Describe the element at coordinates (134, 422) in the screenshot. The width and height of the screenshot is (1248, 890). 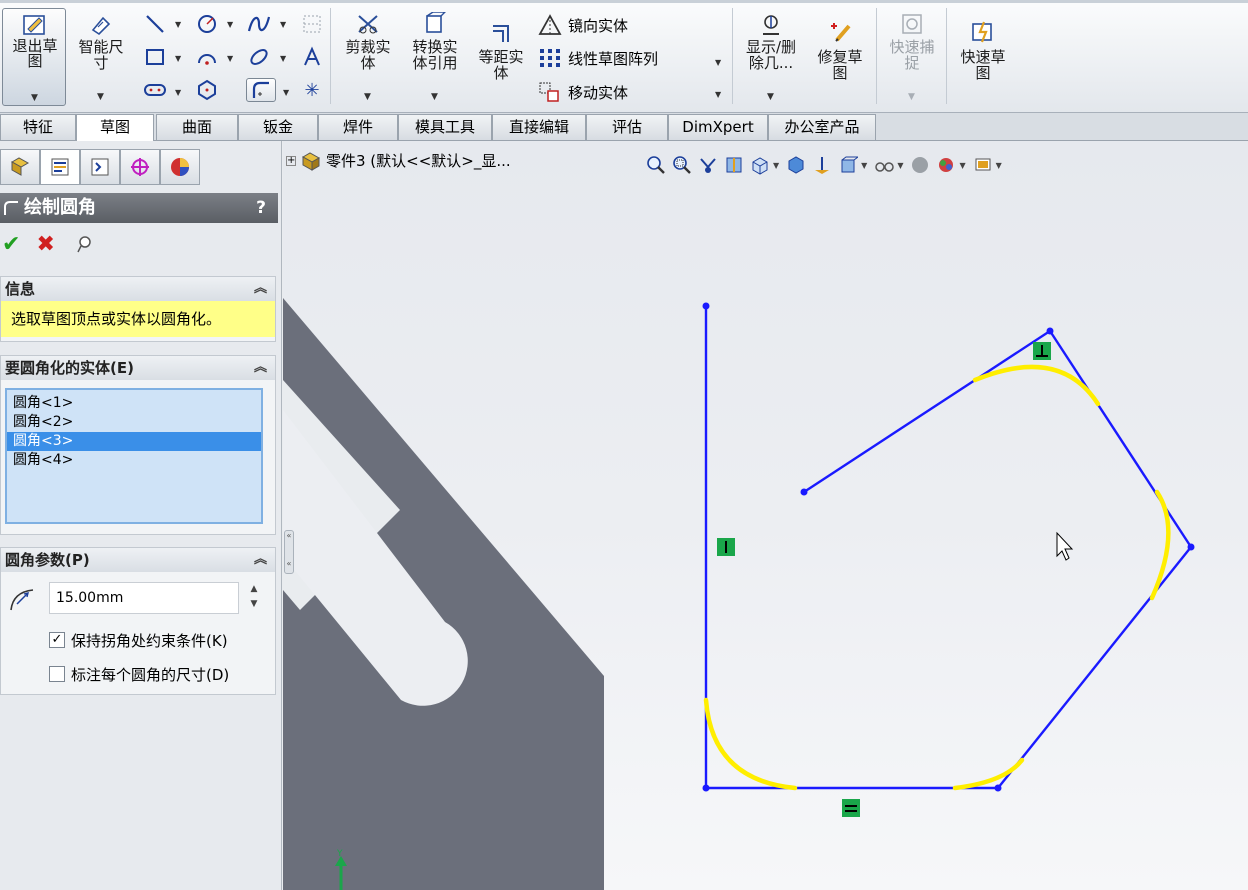
I see `list-item: 圆角<2>` at that location.